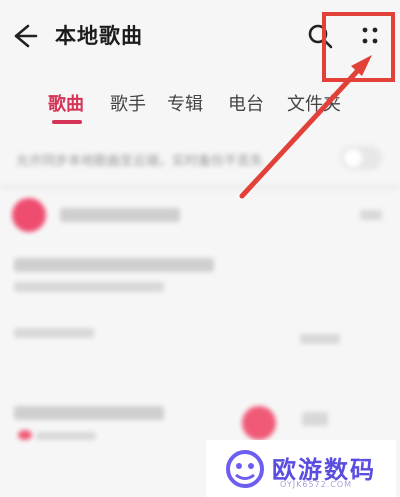 The image size is (400, 497). Describe the element at coordinates (316, 484) in the screenshot. I see `watermark-url: OYJK6572.COM` at that location.